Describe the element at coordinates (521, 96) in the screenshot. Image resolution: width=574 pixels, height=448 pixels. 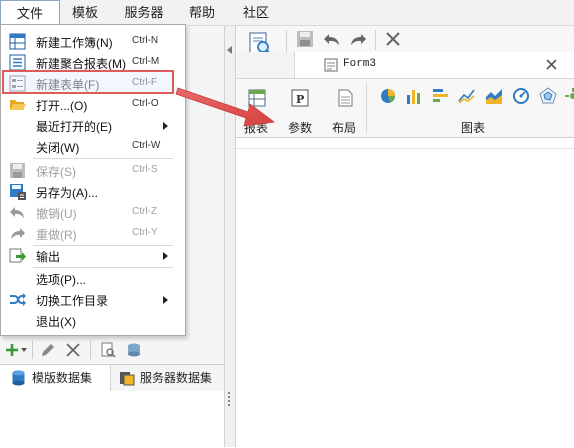
I see `gauge-chart-icon` at that location.